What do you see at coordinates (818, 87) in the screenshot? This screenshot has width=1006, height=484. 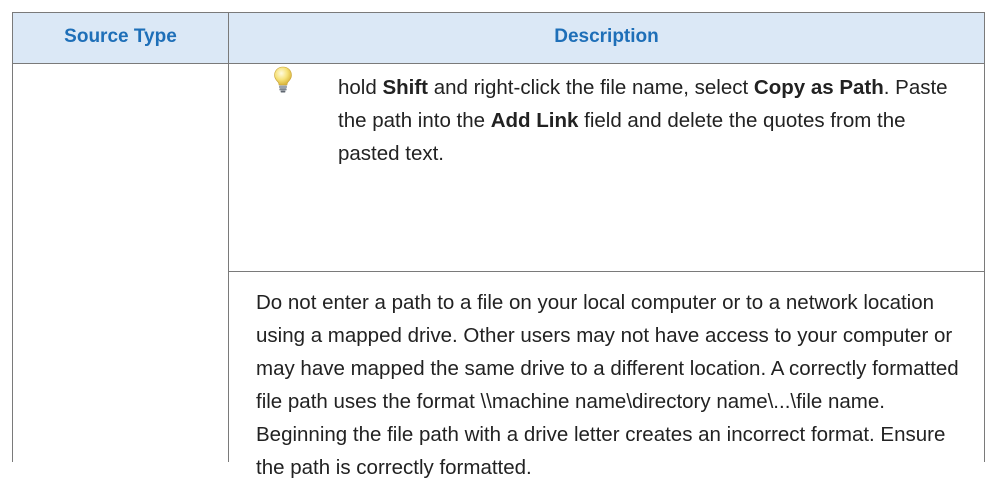 I see `tip-text-bold: Copy as Path` at bounding box center [818, 87].